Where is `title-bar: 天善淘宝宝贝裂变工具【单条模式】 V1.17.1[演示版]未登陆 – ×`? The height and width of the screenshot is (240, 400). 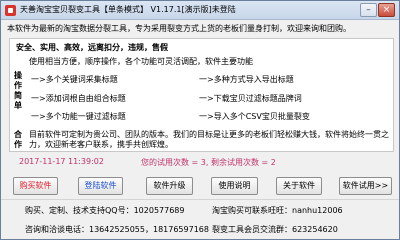
title-bar: 天善淘宝宝贝裂变工具【单条模式】 V1.17.1[演示版]未登陆 – × is located at coordinates (200, 10).